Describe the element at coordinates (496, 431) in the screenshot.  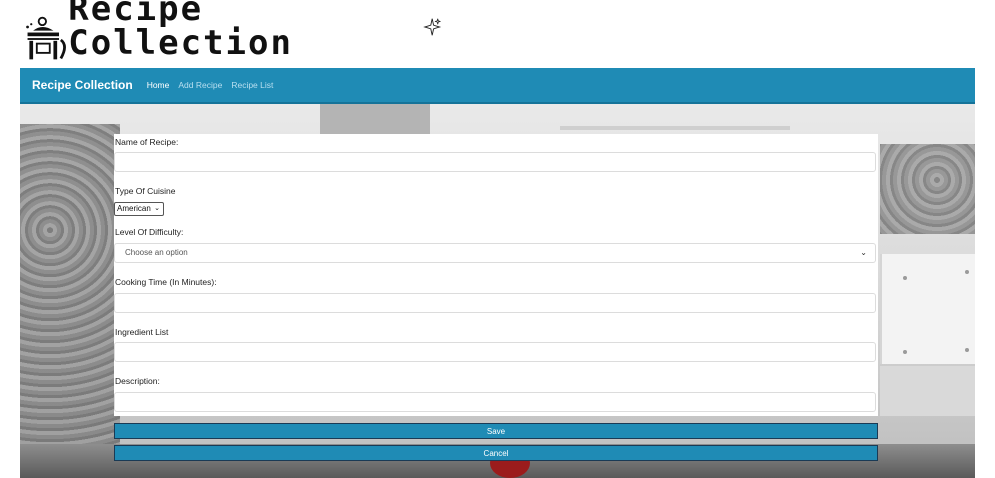
I see `save-button: Save` at that location.